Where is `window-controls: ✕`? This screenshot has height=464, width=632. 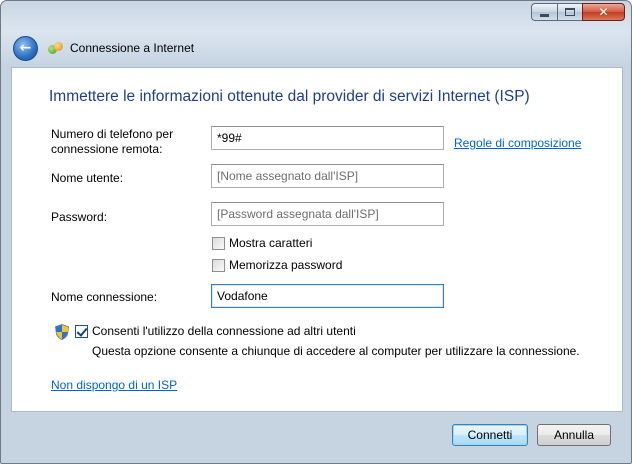 window-controls: ✕ is located at coordinates (578, 12).